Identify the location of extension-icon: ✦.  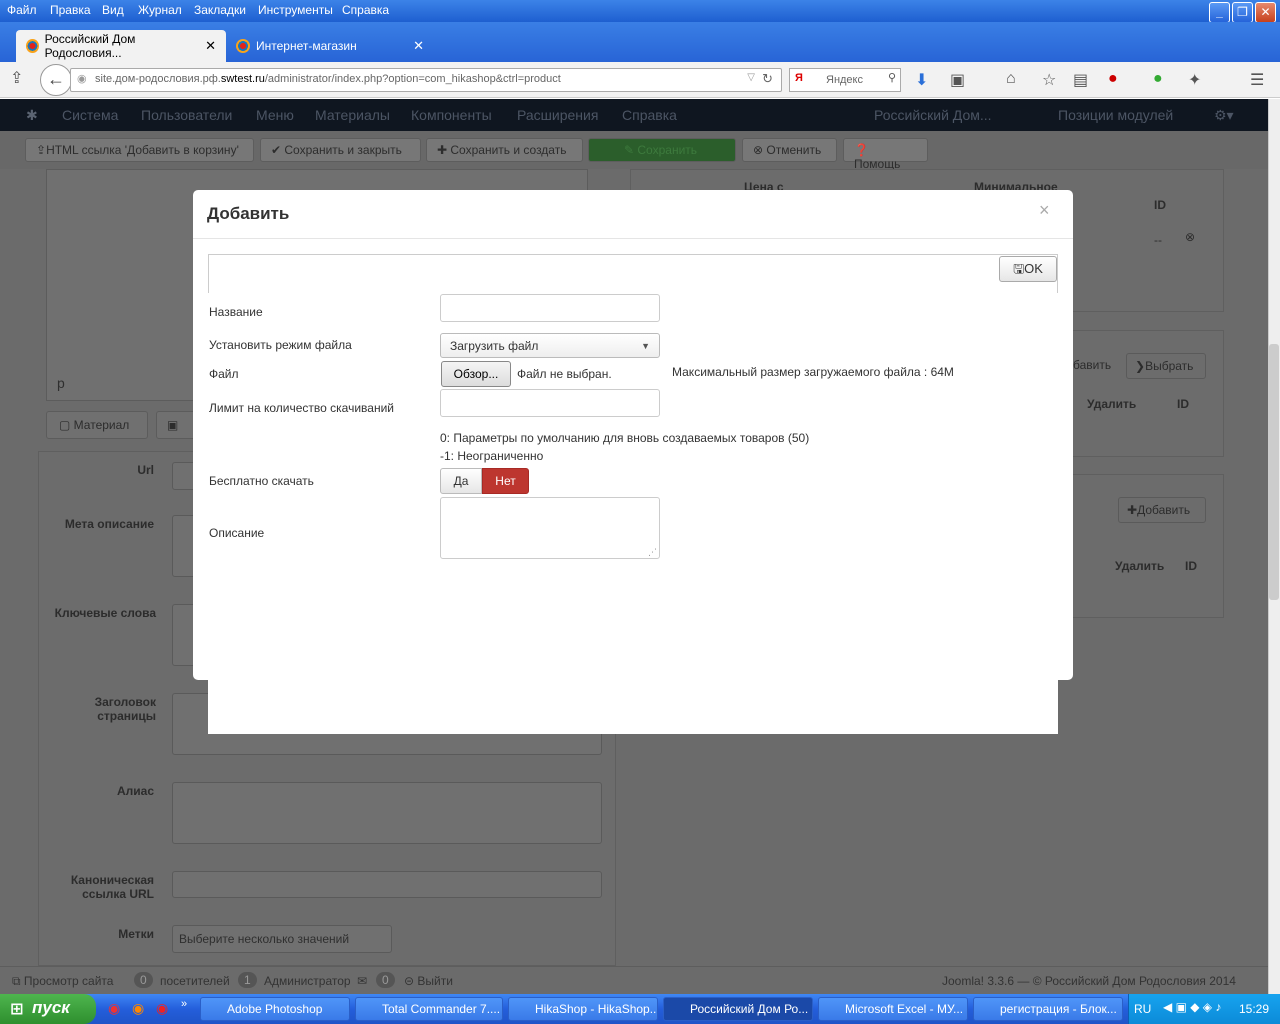
(1194, 80).